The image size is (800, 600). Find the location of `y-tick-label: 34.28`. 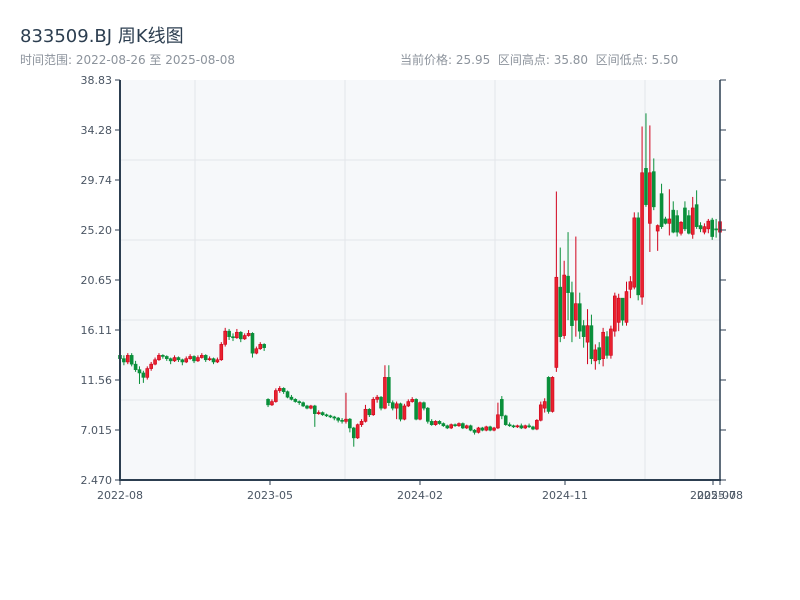

y-tick-label: 34.28 is located at coordinates (97, 130).